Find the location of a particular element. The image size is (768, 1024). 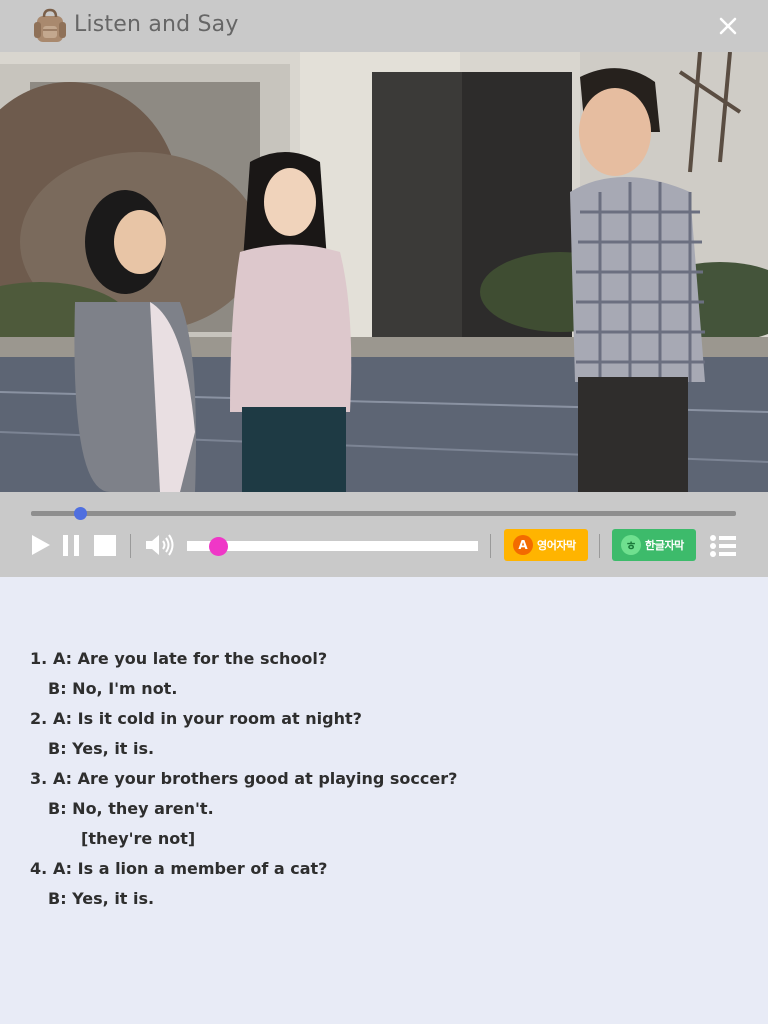

korean-subtitle-label: 한글자막 is located at coordinates (664, 545).